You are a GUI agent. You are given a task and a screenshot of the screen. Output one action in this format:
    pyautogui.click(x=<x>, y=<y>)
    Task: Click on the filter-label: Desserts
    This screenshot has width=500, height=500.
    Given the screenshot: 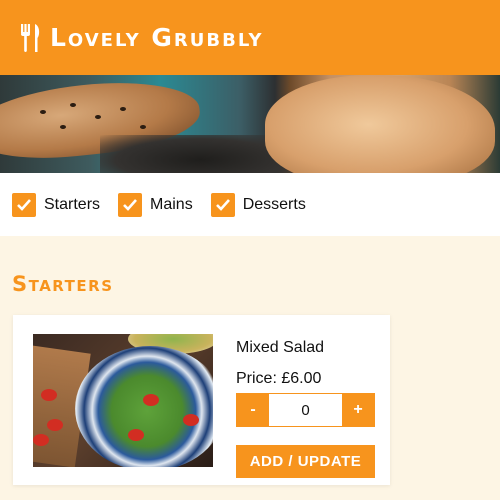 What is the action you would take?
    pyautogui.click(x=274, y=204)
    